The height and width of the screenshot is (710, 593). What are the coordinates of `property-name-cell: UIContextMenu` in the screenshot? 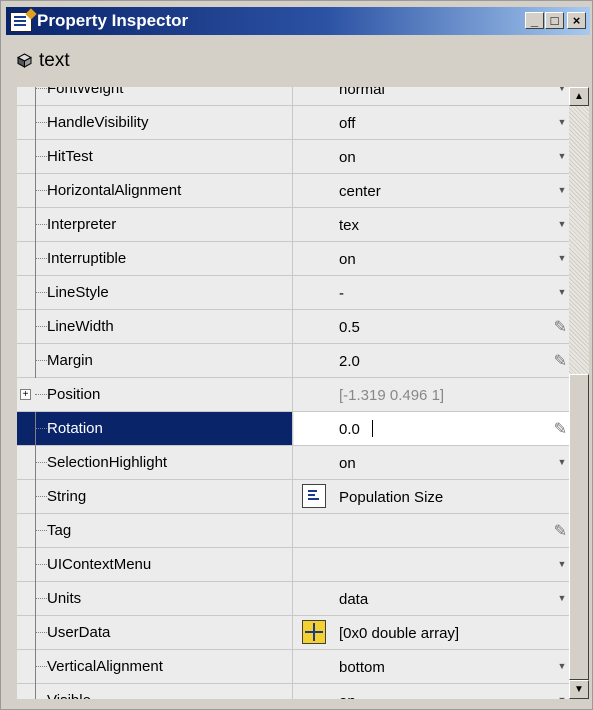 It's located at (155, 565).